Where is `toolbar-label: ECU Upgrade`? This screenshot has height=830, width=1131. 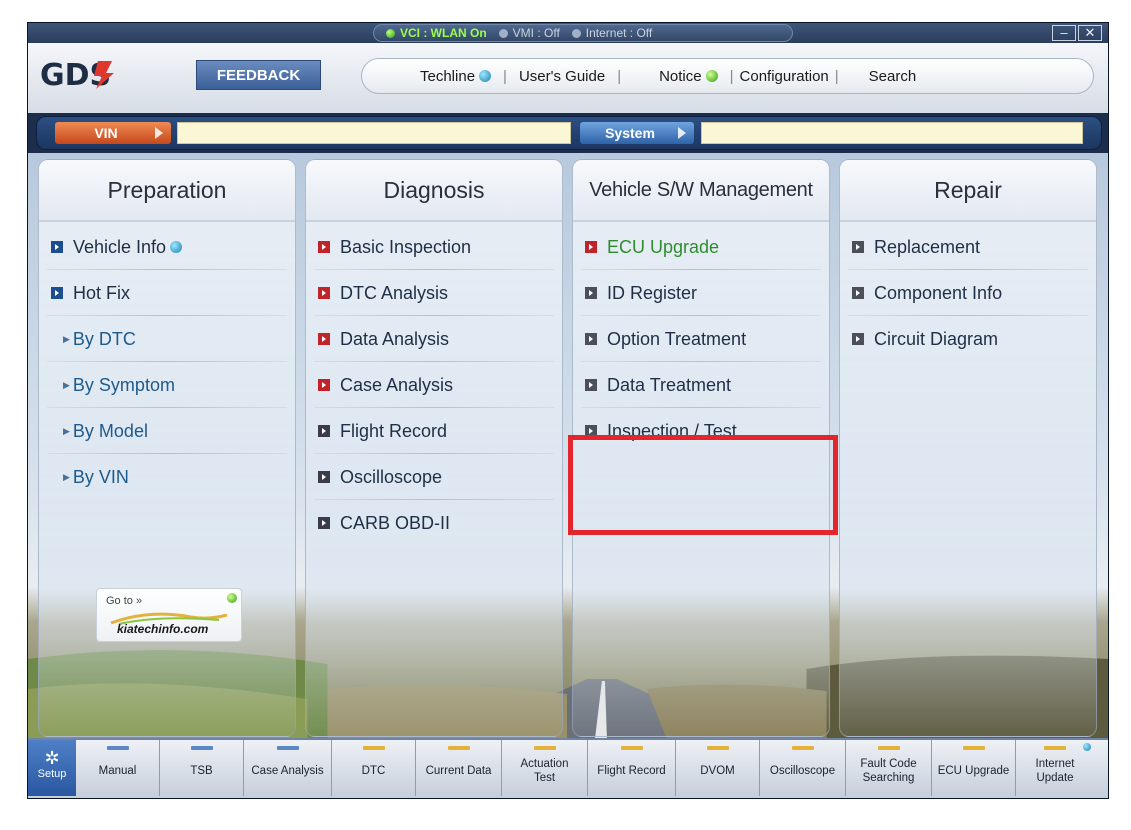 toolbar-label: ECU Upgrade is located at coordinates (973, 771).